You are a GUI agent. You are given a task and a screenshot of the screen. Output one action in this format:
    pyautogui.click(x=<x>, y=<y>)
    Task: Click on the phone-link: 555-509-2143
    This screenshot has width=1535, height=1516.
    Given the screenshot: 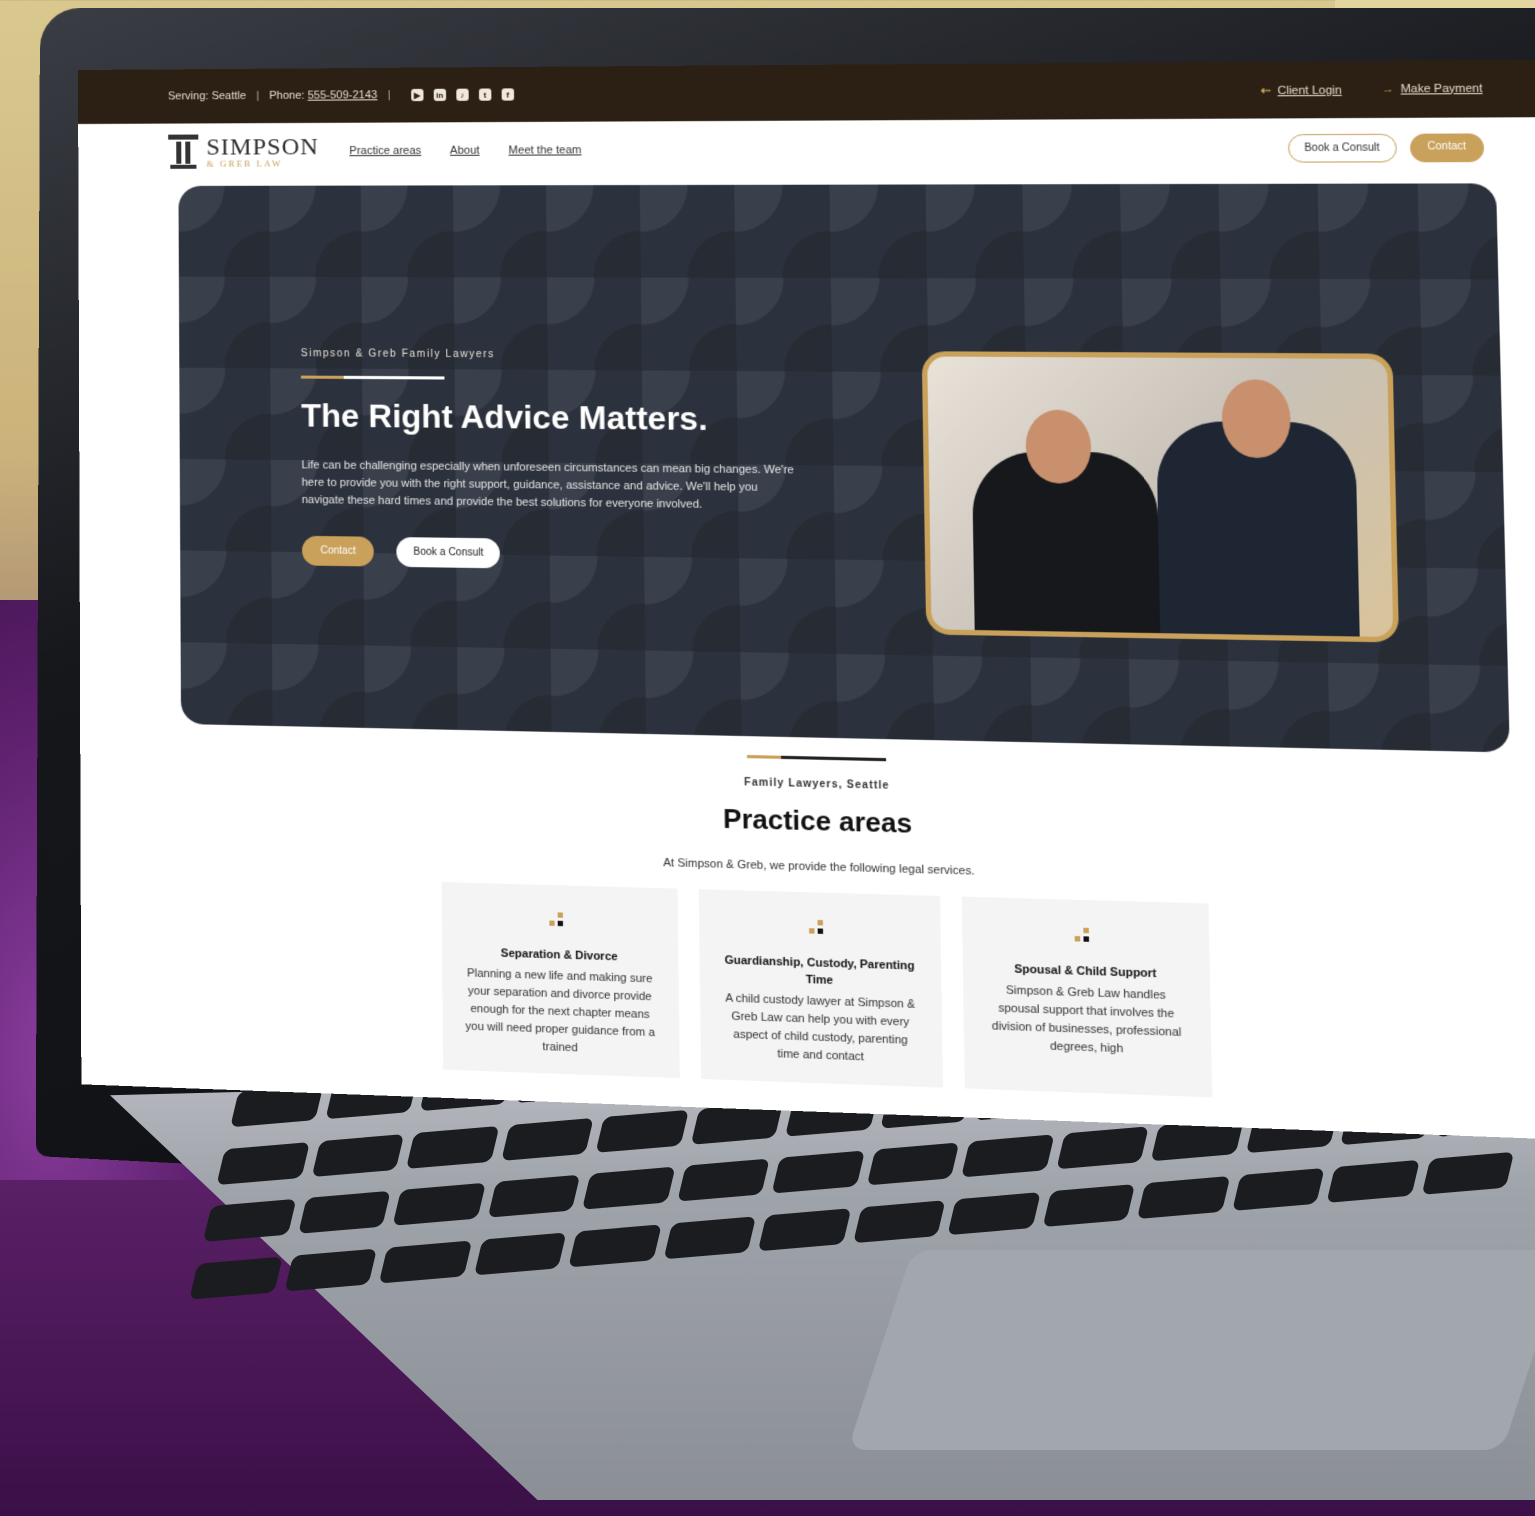 What is the action you would take?
    pyautogui.click(x=343, y=95)
    